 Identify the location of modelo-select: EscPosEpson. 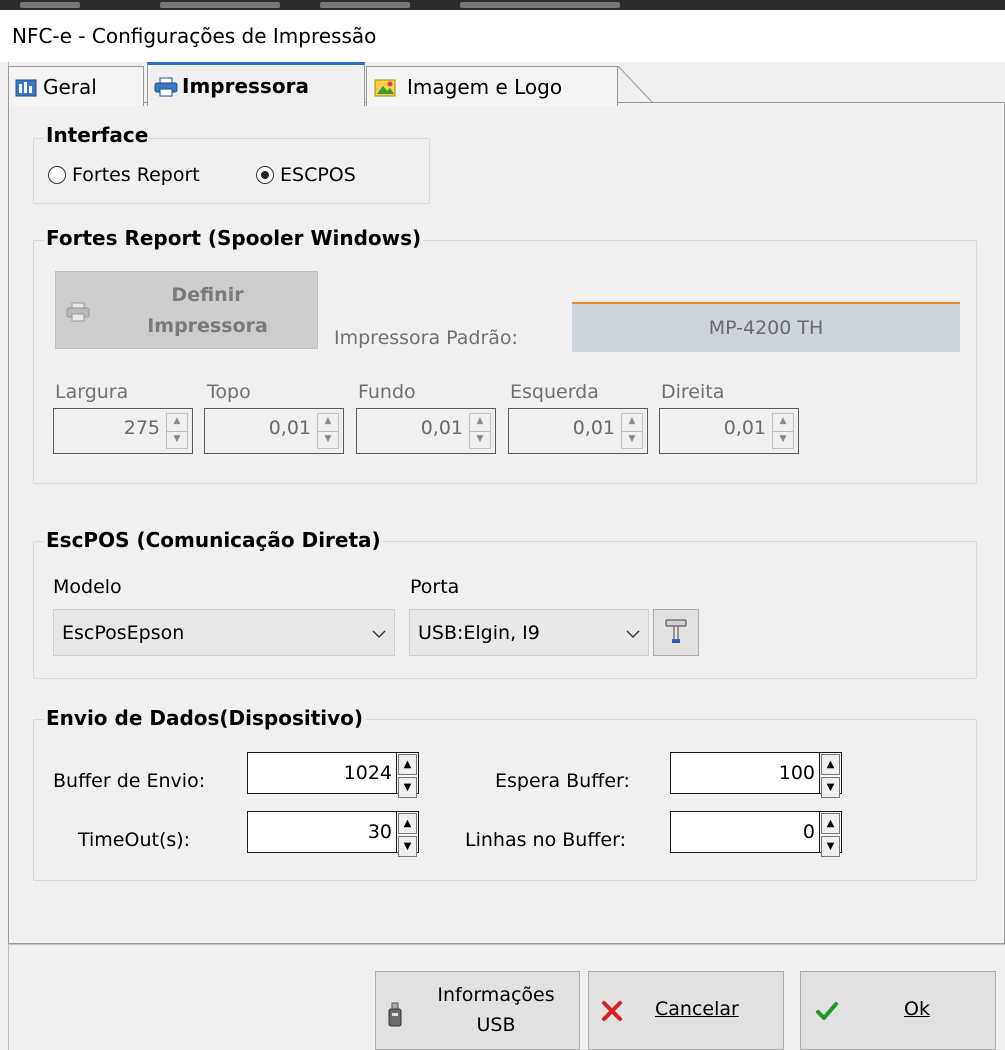
(224, 632).